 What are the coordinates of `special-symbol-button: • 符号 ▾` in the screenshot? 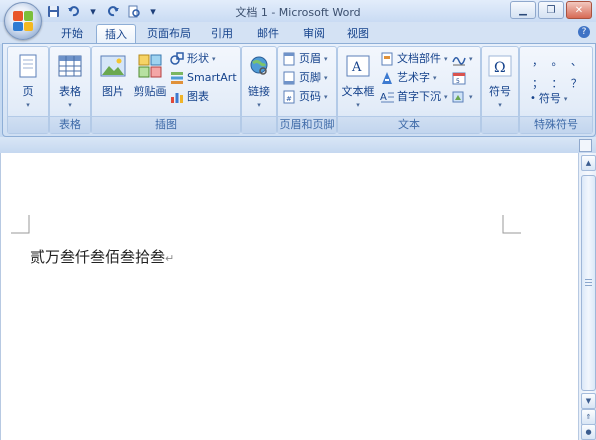 It's located at (548, 99).